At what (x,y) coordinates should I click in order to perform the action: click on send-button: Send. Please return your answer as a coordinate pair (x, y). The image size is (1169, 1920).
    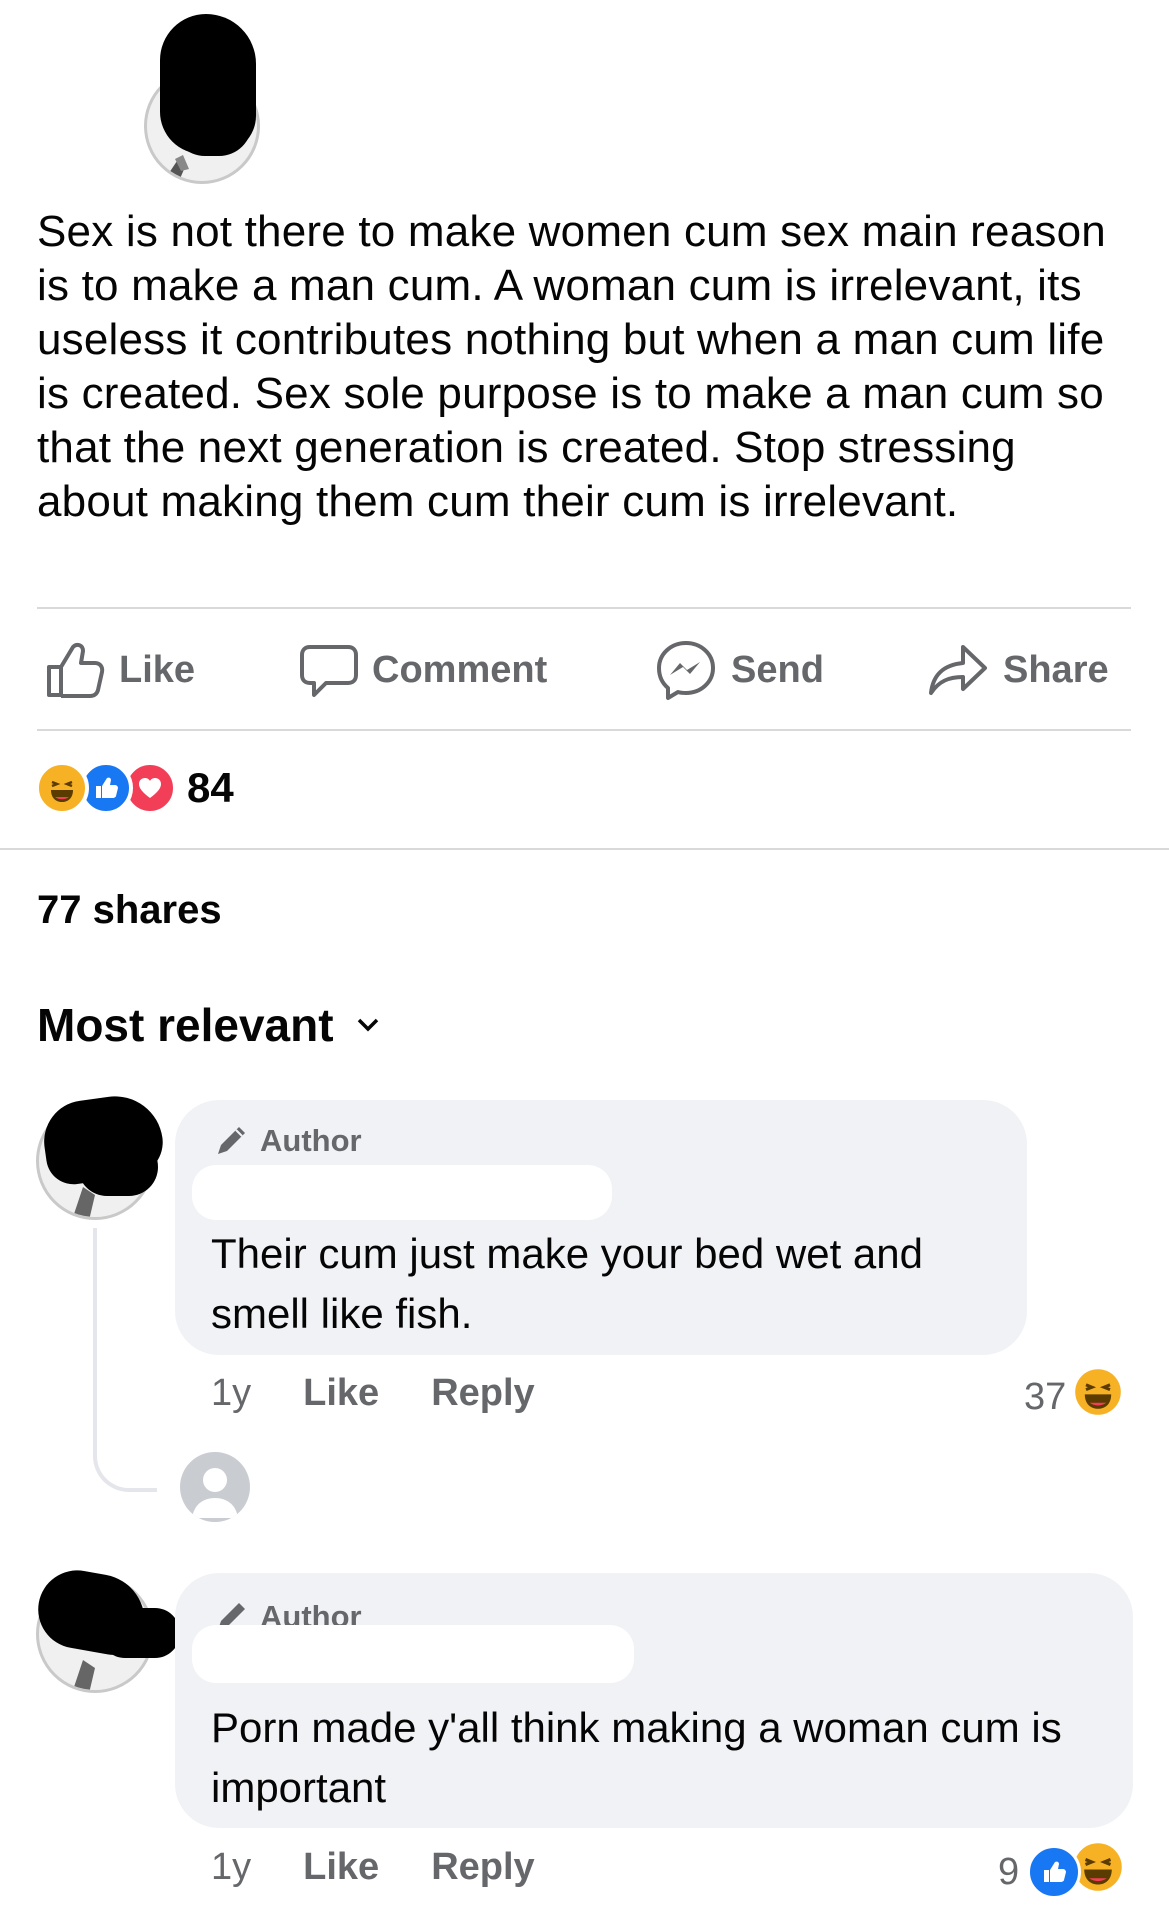
    Looking at the image, I should click on (739, 670).